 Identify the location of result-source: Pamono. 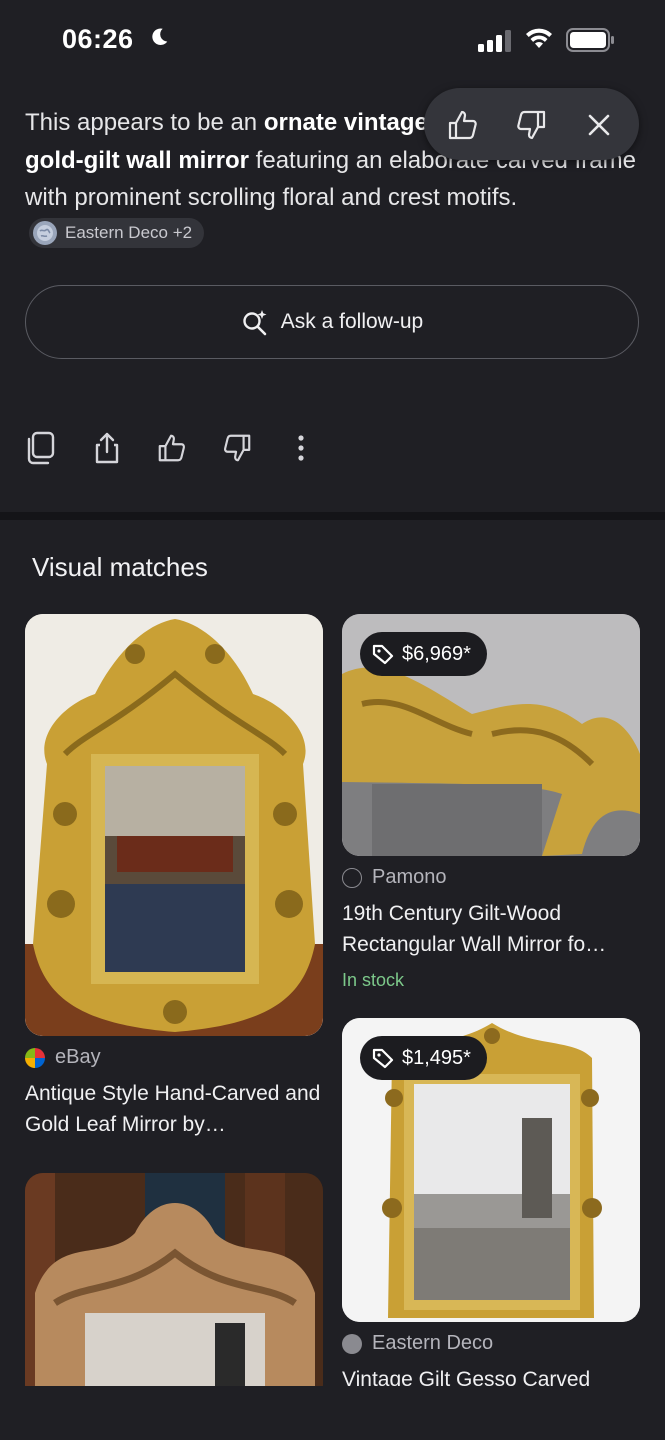
(394, 877).